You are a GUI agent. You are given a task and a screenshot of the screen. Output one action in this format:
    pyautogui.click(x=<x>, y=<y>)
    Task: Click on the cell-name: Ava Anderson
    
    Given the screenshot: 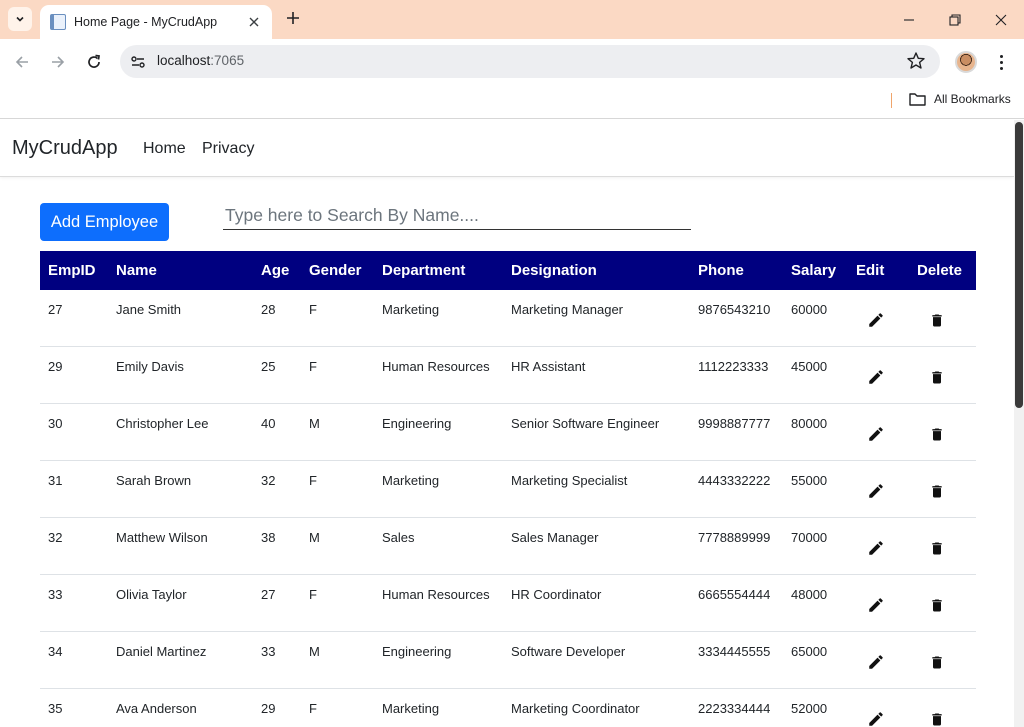 What is the action you would take?
    pyautogui.click(x=156, y=708)
    